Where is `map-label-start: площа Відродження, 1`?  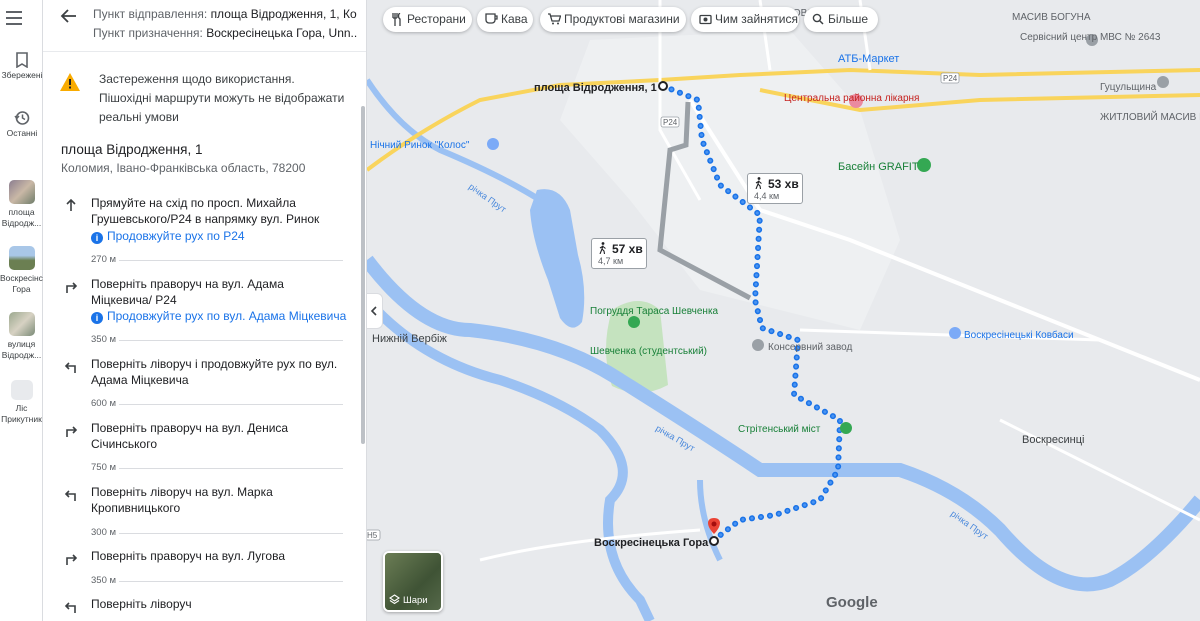 map-label-start: площа Відродження, 1 is located at coordinates (595, 88).